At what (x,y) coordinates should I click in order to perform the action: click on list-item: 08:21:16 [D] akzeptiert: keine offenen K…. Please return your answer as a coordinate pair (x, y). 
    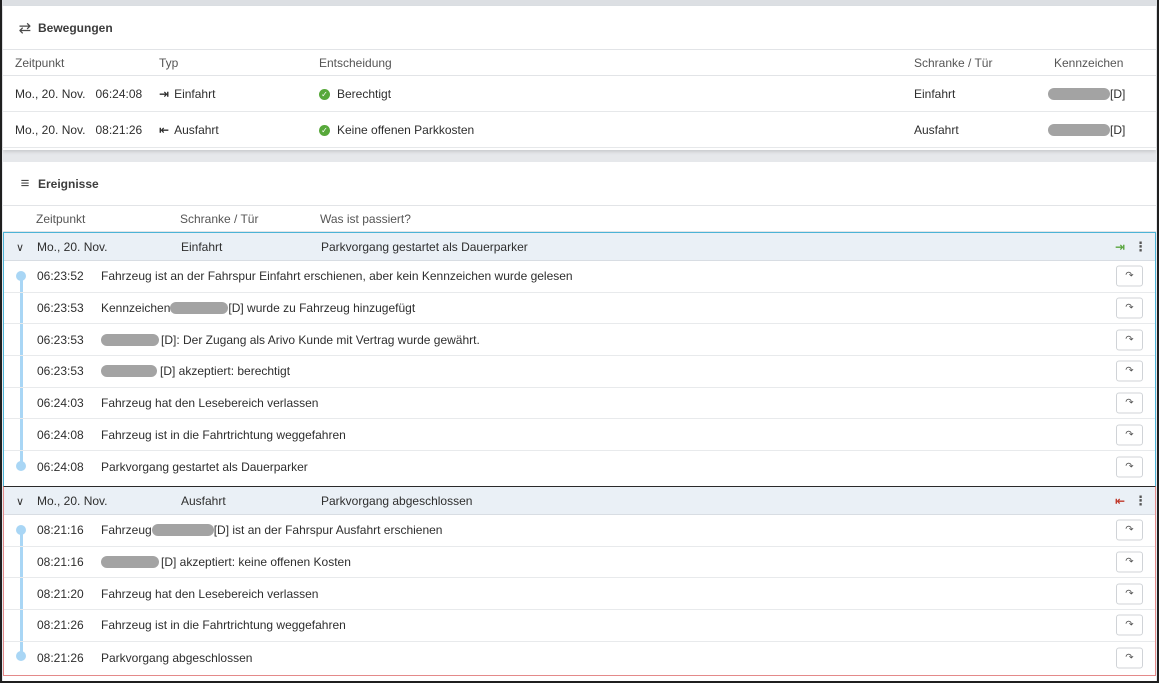
    Looking at the image, I should click on (579, 563).